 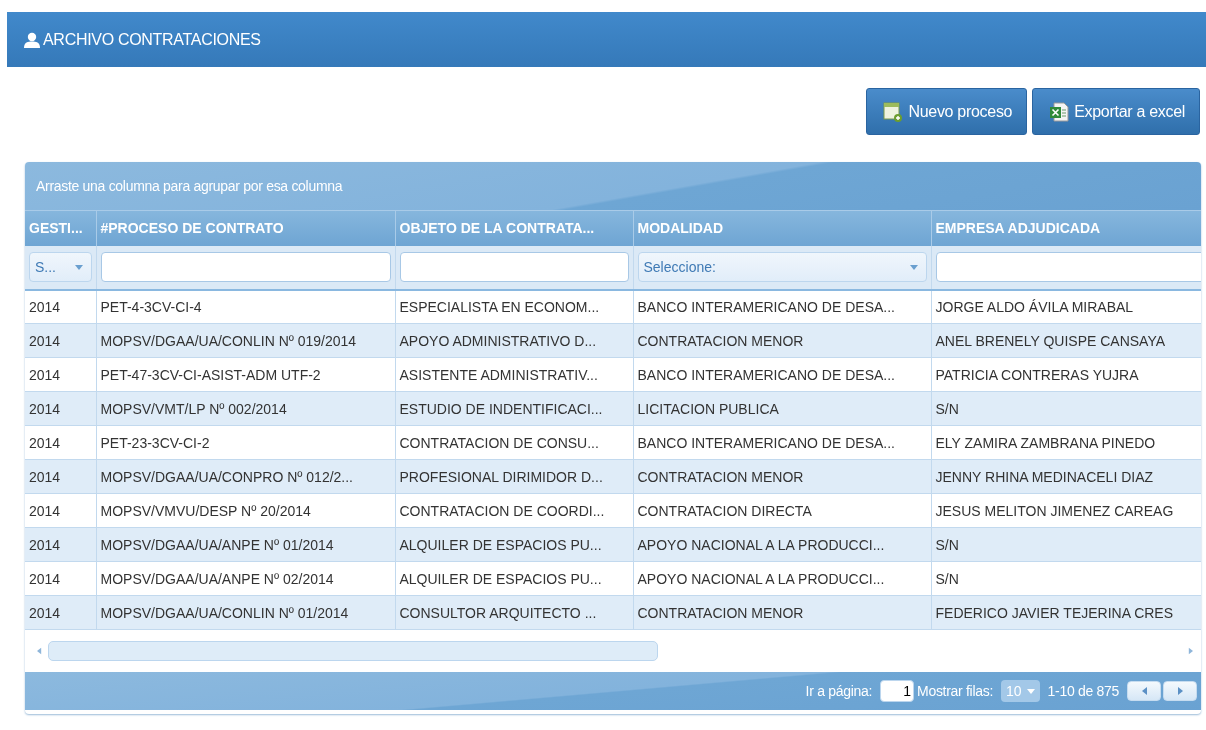 What do you see at coordinates (245, 544) in the screenshot?
I see `table-cell: MOPSV/DGAA/UA/ANPE Nº 01/2014` at bounding box center [245, 544].